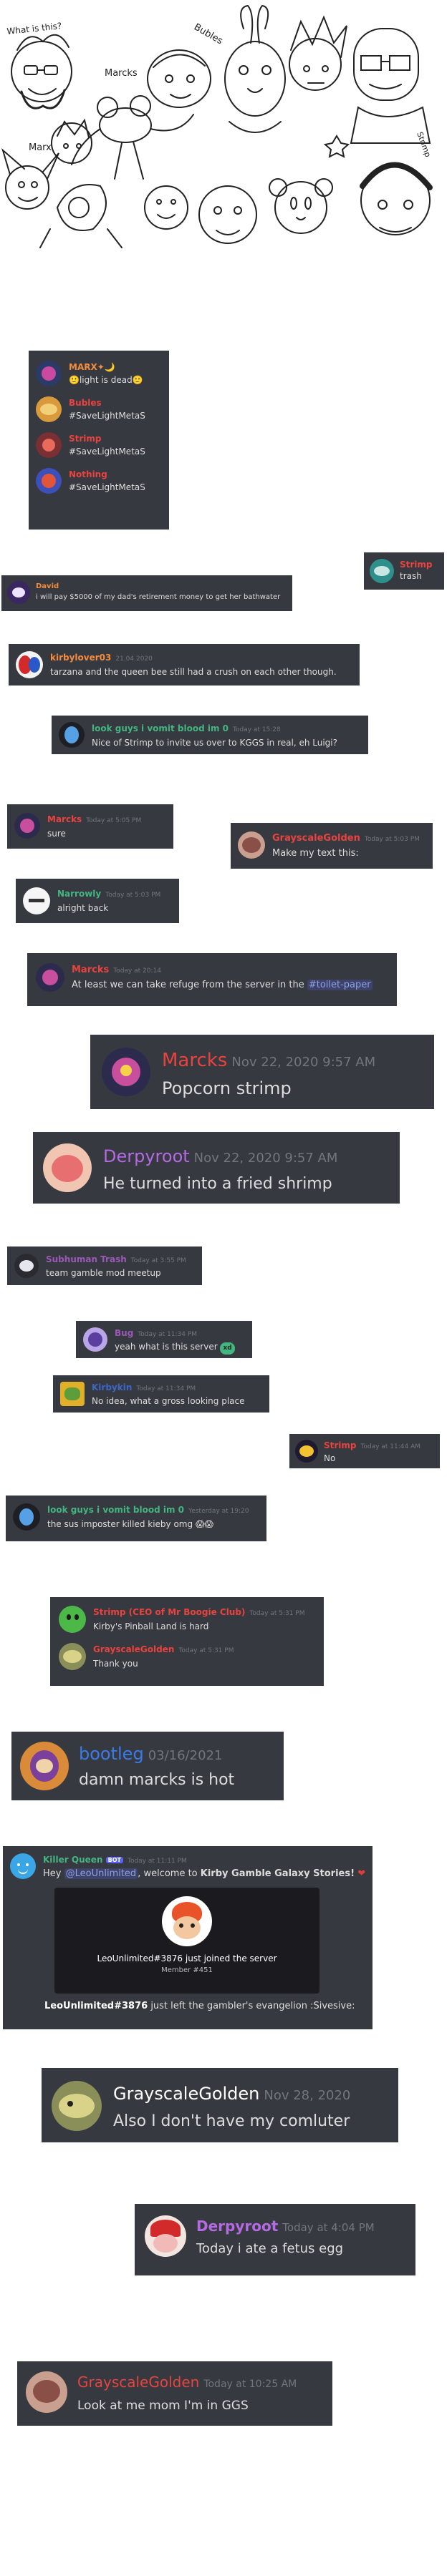 Image resolution: width=447 pixels, height=2576 pixels. I want to click on member-strimp: Strimp #SaveLightMetaS, so click(102, 445).